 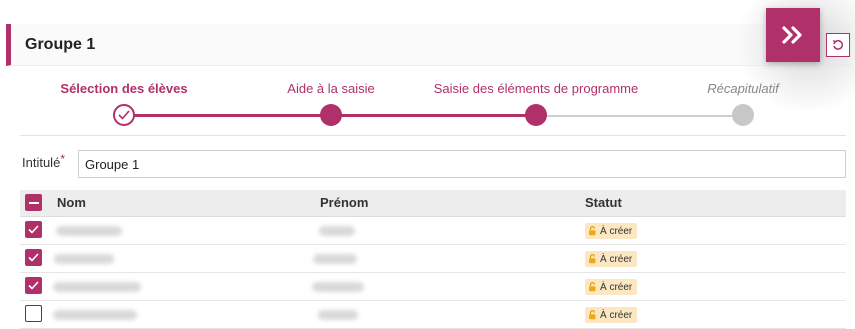 I want to click on next-step-button, so click(x=793, y=35).